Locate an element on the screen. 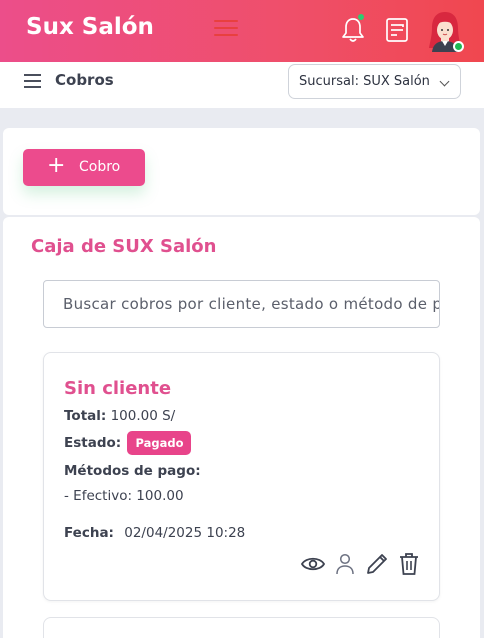 The image size is (484, 638). user-icon is located at coordinates (345, 564).